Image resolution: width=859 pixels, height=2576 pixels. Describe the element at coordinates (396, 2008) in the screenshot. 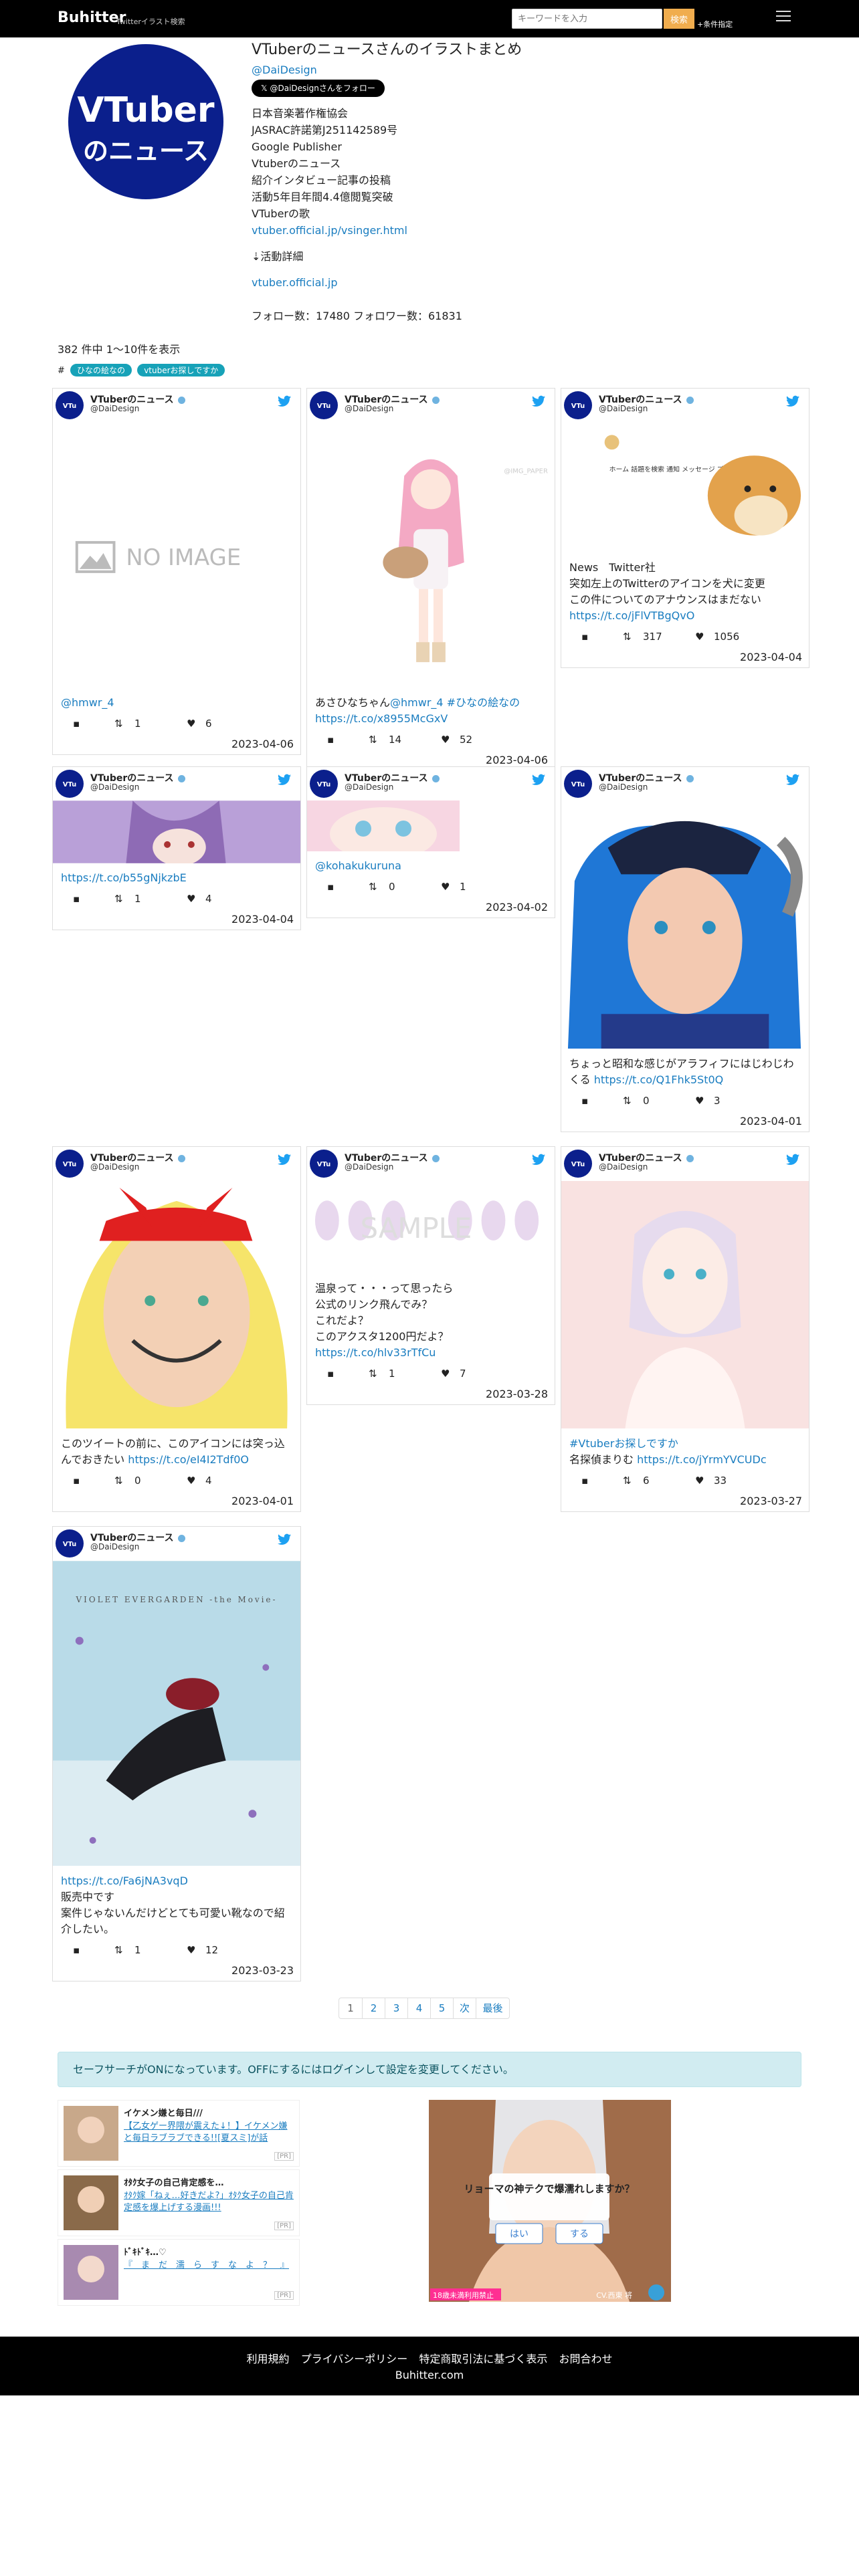

I see `page-3: 3` at that location.